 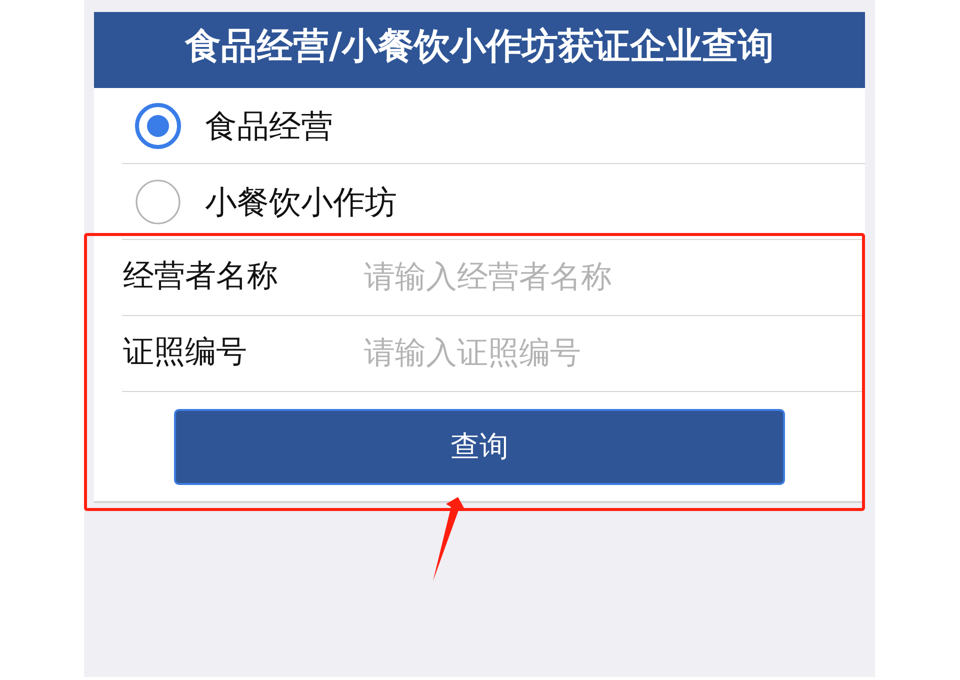 What do you see at coordinates (185, 352) in the screenshot?
I see `field-label: 证照编号` at bounding box center [185, 352].